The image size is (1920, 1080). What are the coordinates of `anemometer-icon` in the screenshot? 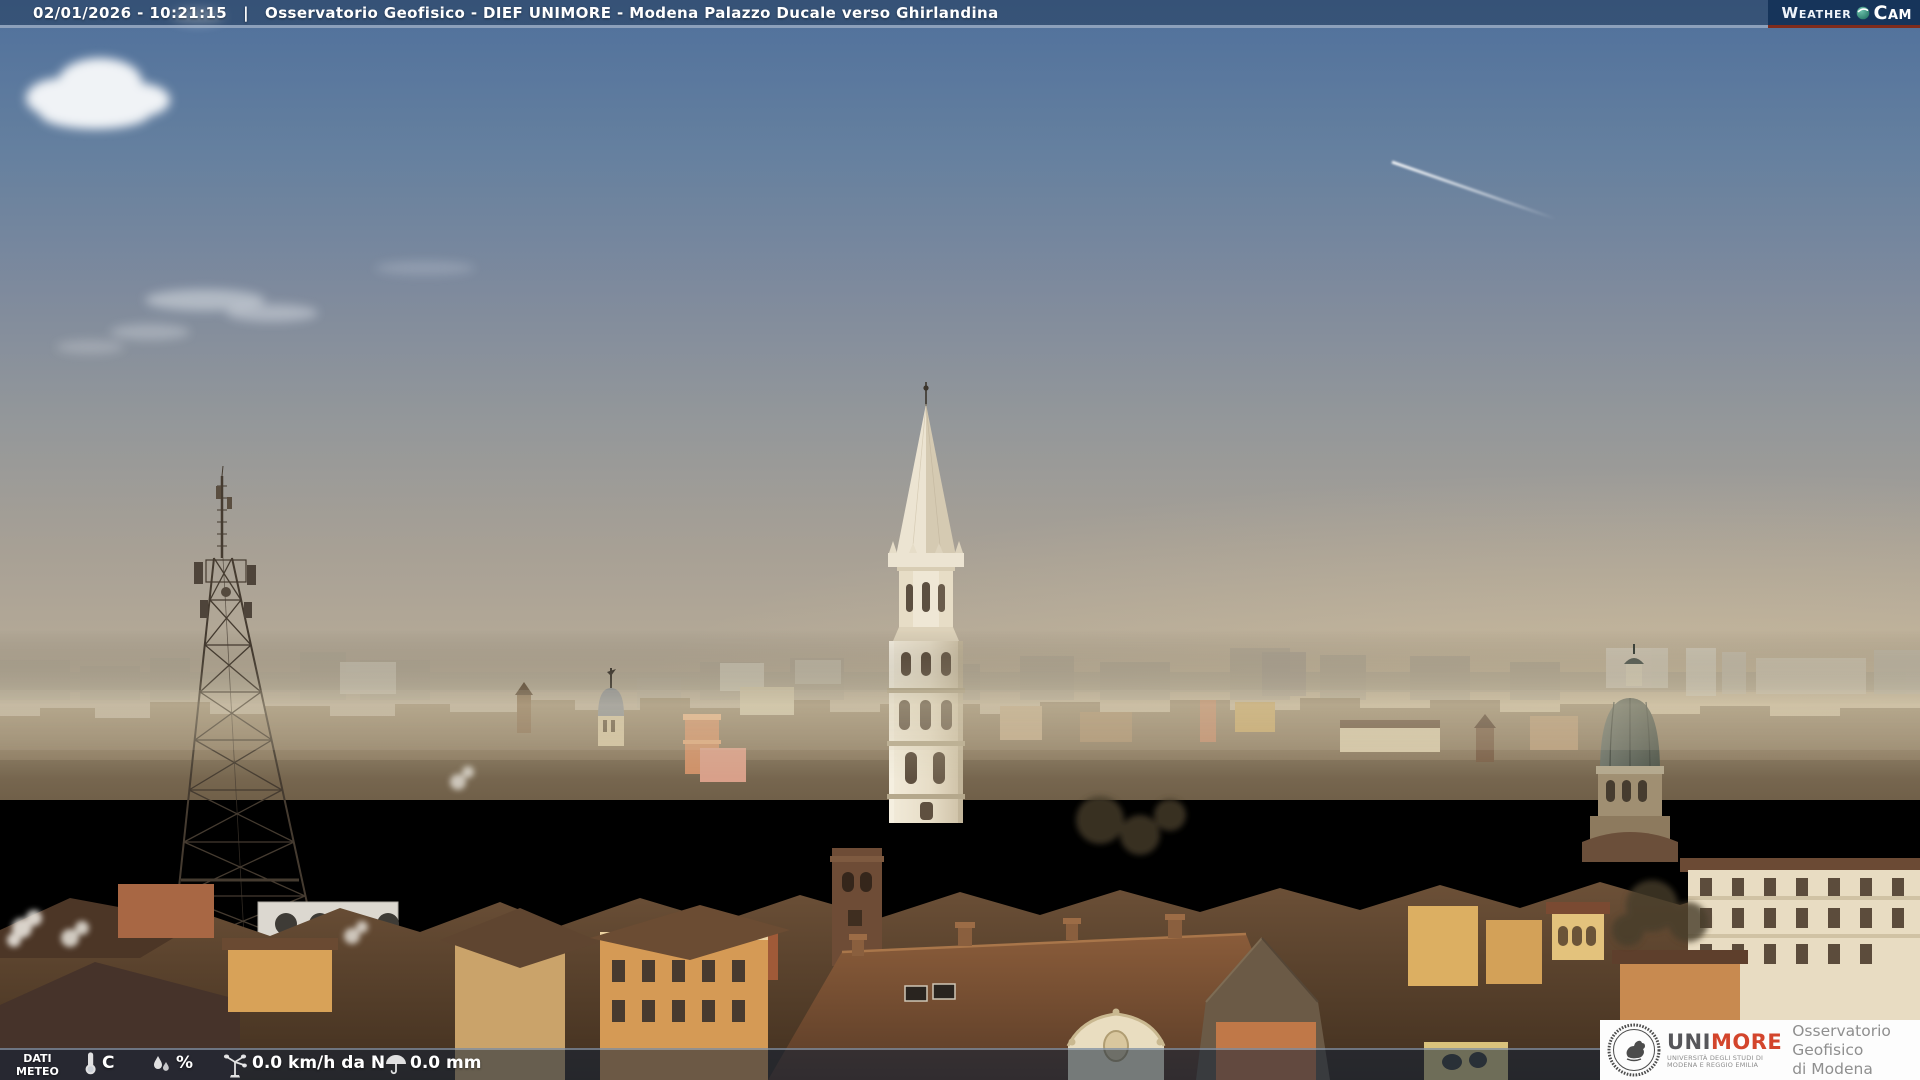 It's located at (235, 1066).